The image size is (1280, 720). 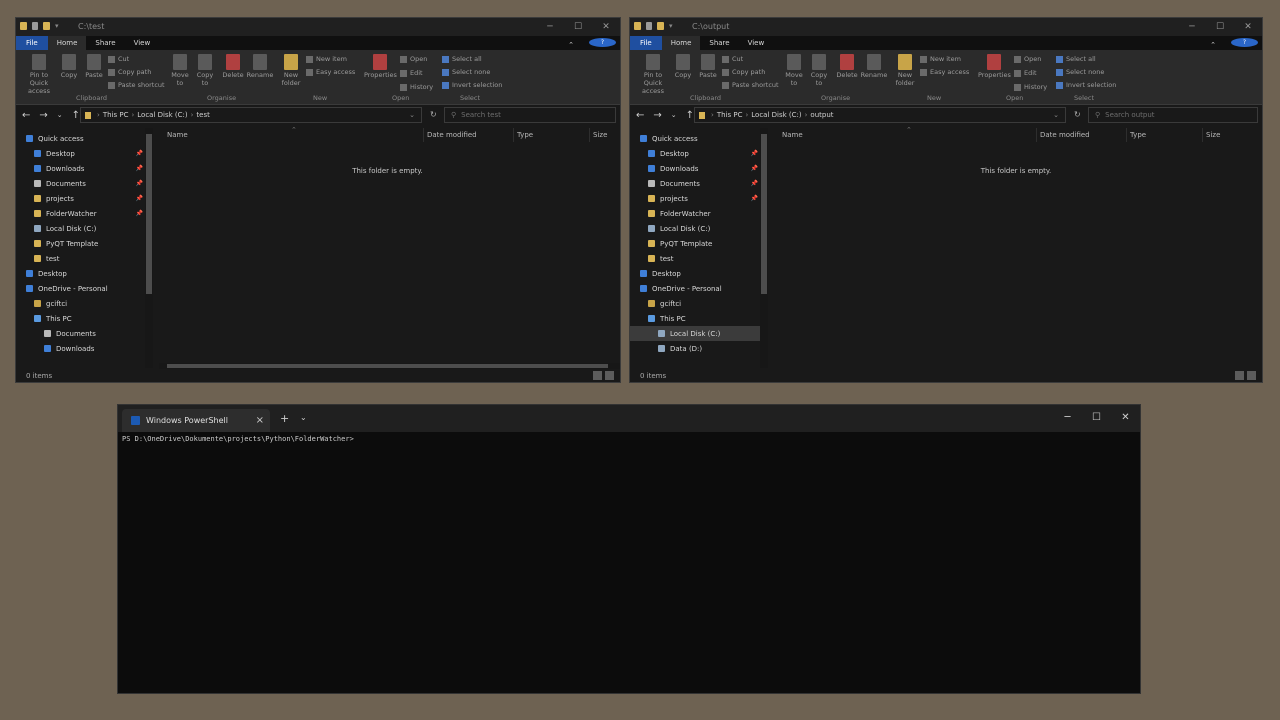 I want to click on up-icon: ↑, so click(x=690, y=115).